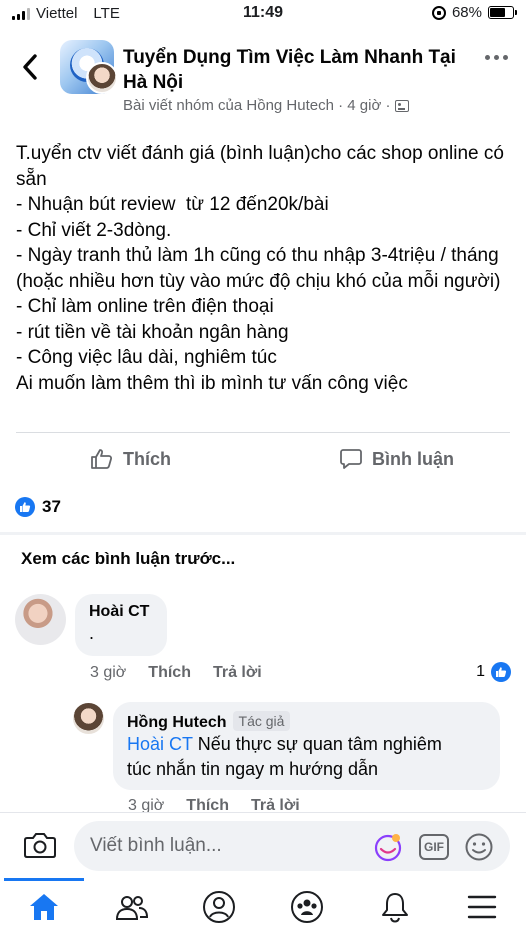  What do you see at coordinates (466, 12) in the screenshot?
I see `battery-percent: 68%` at bounding box center [466, 12].